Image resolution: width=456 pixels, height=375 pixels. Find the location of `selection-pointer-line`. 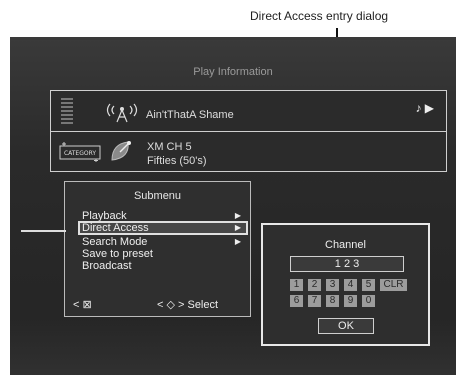

selection-pointer-line is located at coordinates (43, 231).